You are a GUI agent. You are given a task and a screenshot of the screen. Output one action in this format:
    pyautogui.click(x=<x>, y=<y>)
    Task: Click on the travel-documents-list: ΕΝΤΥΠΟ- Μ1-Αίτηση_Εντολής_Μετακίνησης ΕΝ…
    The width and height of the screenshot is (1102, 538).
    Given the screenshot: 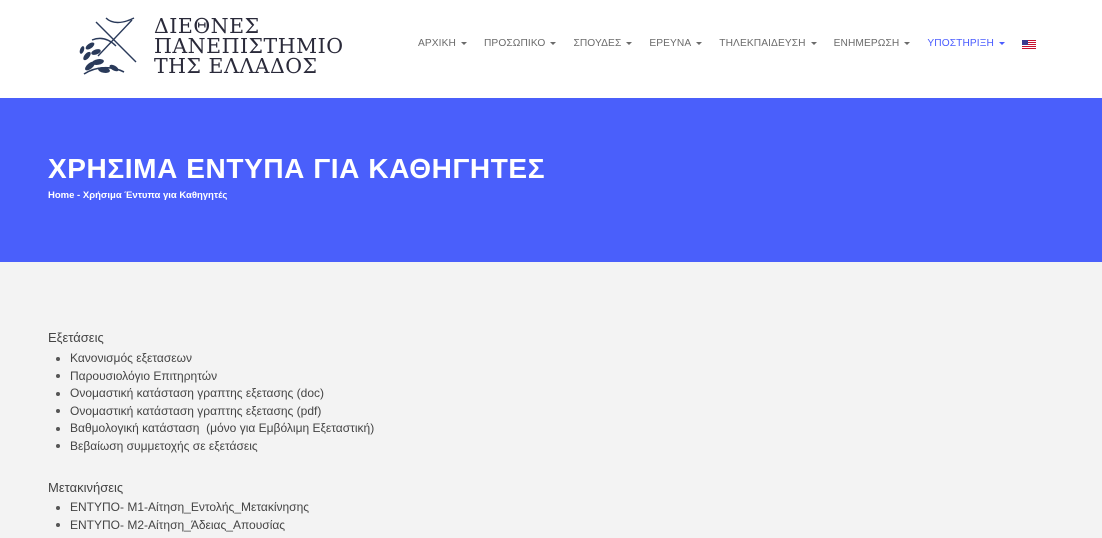 What is the action you would take?
    pyautogui.click(x=182, y=516)
    